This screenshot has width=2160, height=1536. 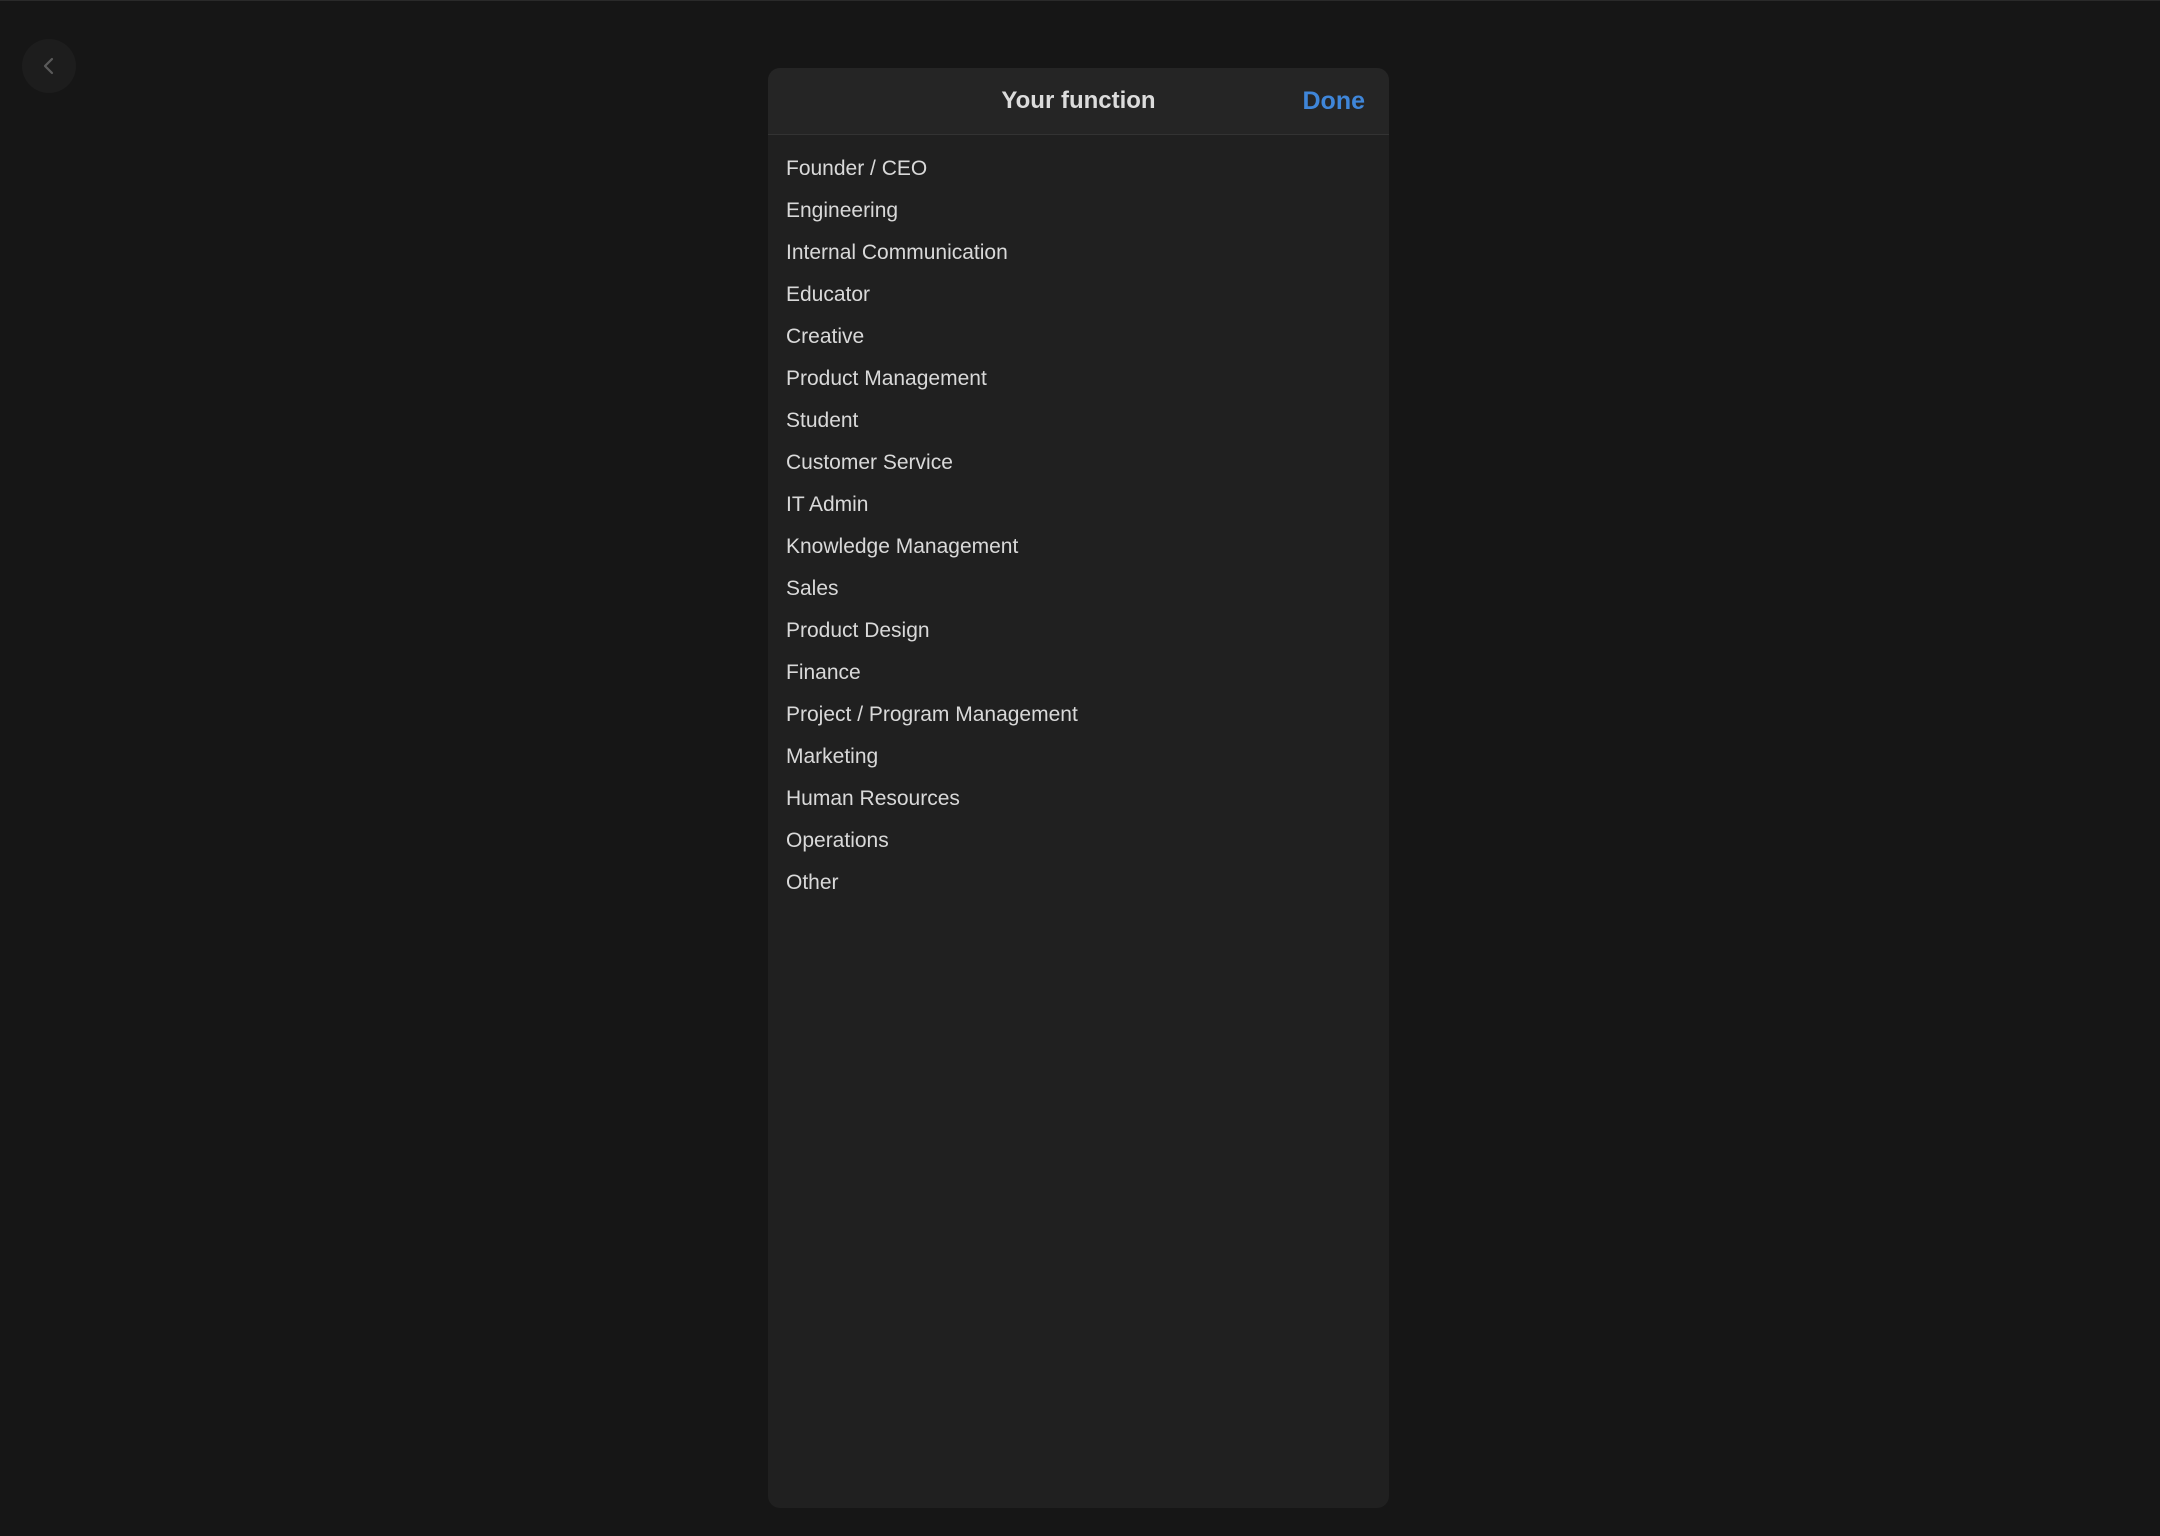 I want to click on function-option: Marketing, so click(x=1078, y=757).